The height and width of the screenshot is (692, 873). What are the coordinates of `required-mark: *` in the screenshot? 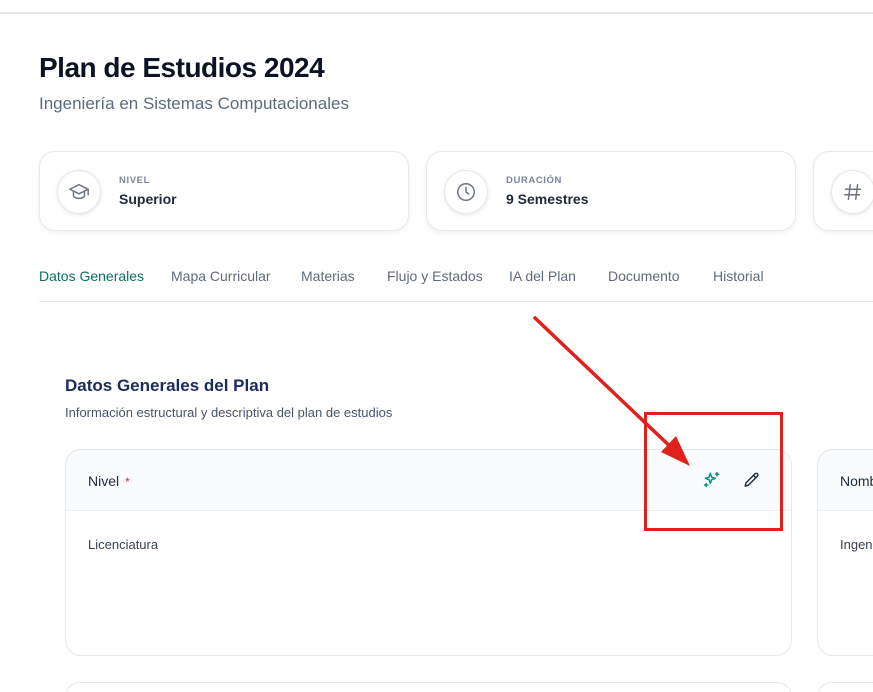 It's located at (127, 482).